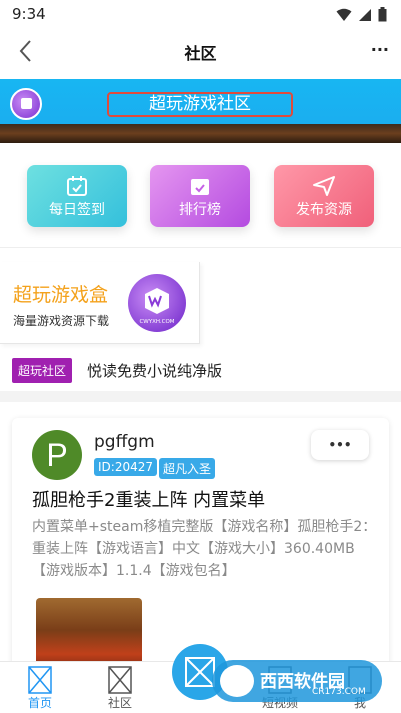 This screenshot has width=401, height=713. I want to click on page-title: 社区, so click(200, 53).